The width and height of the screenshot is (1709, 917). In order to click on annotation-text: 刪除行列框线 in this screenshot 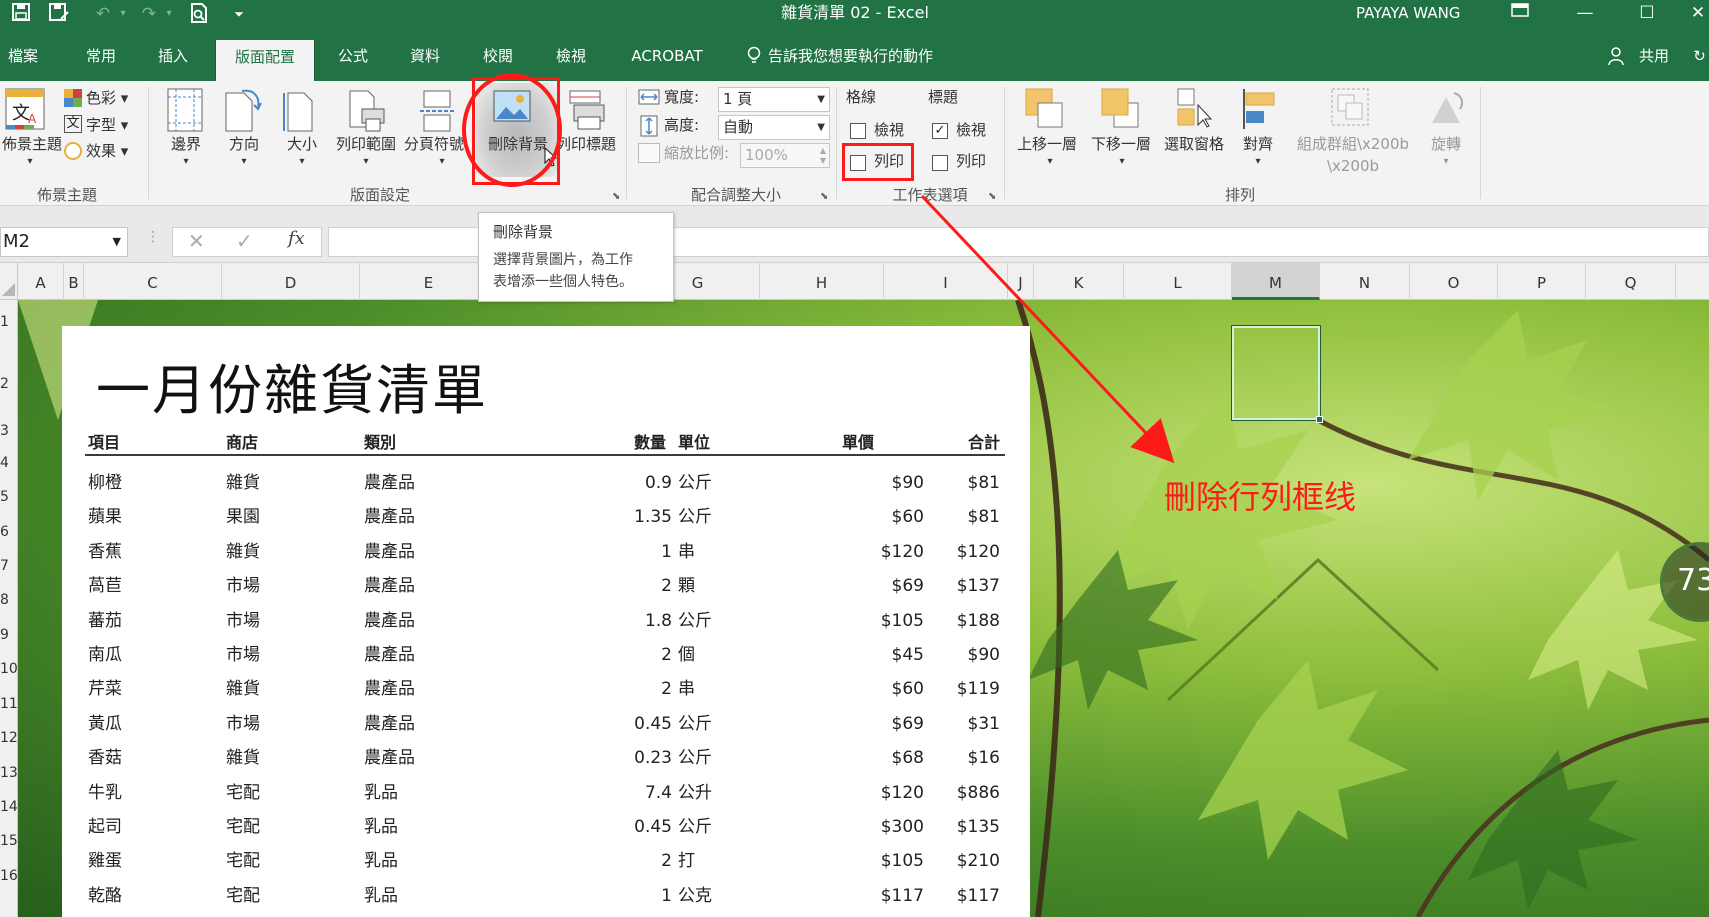, I will do `click(1260, 497)`.